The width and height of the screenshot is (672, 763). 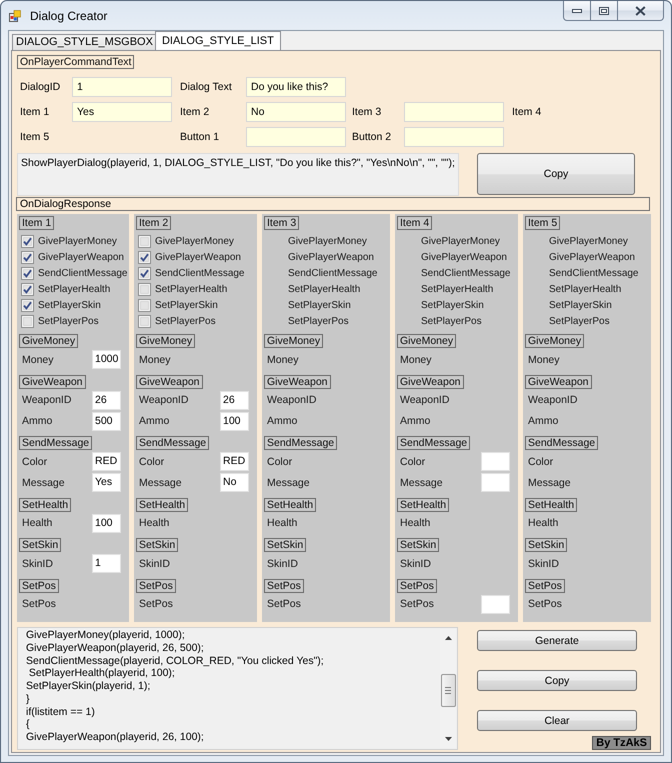 I want to click on group-label: Item 5, so click(x=542, y=223).